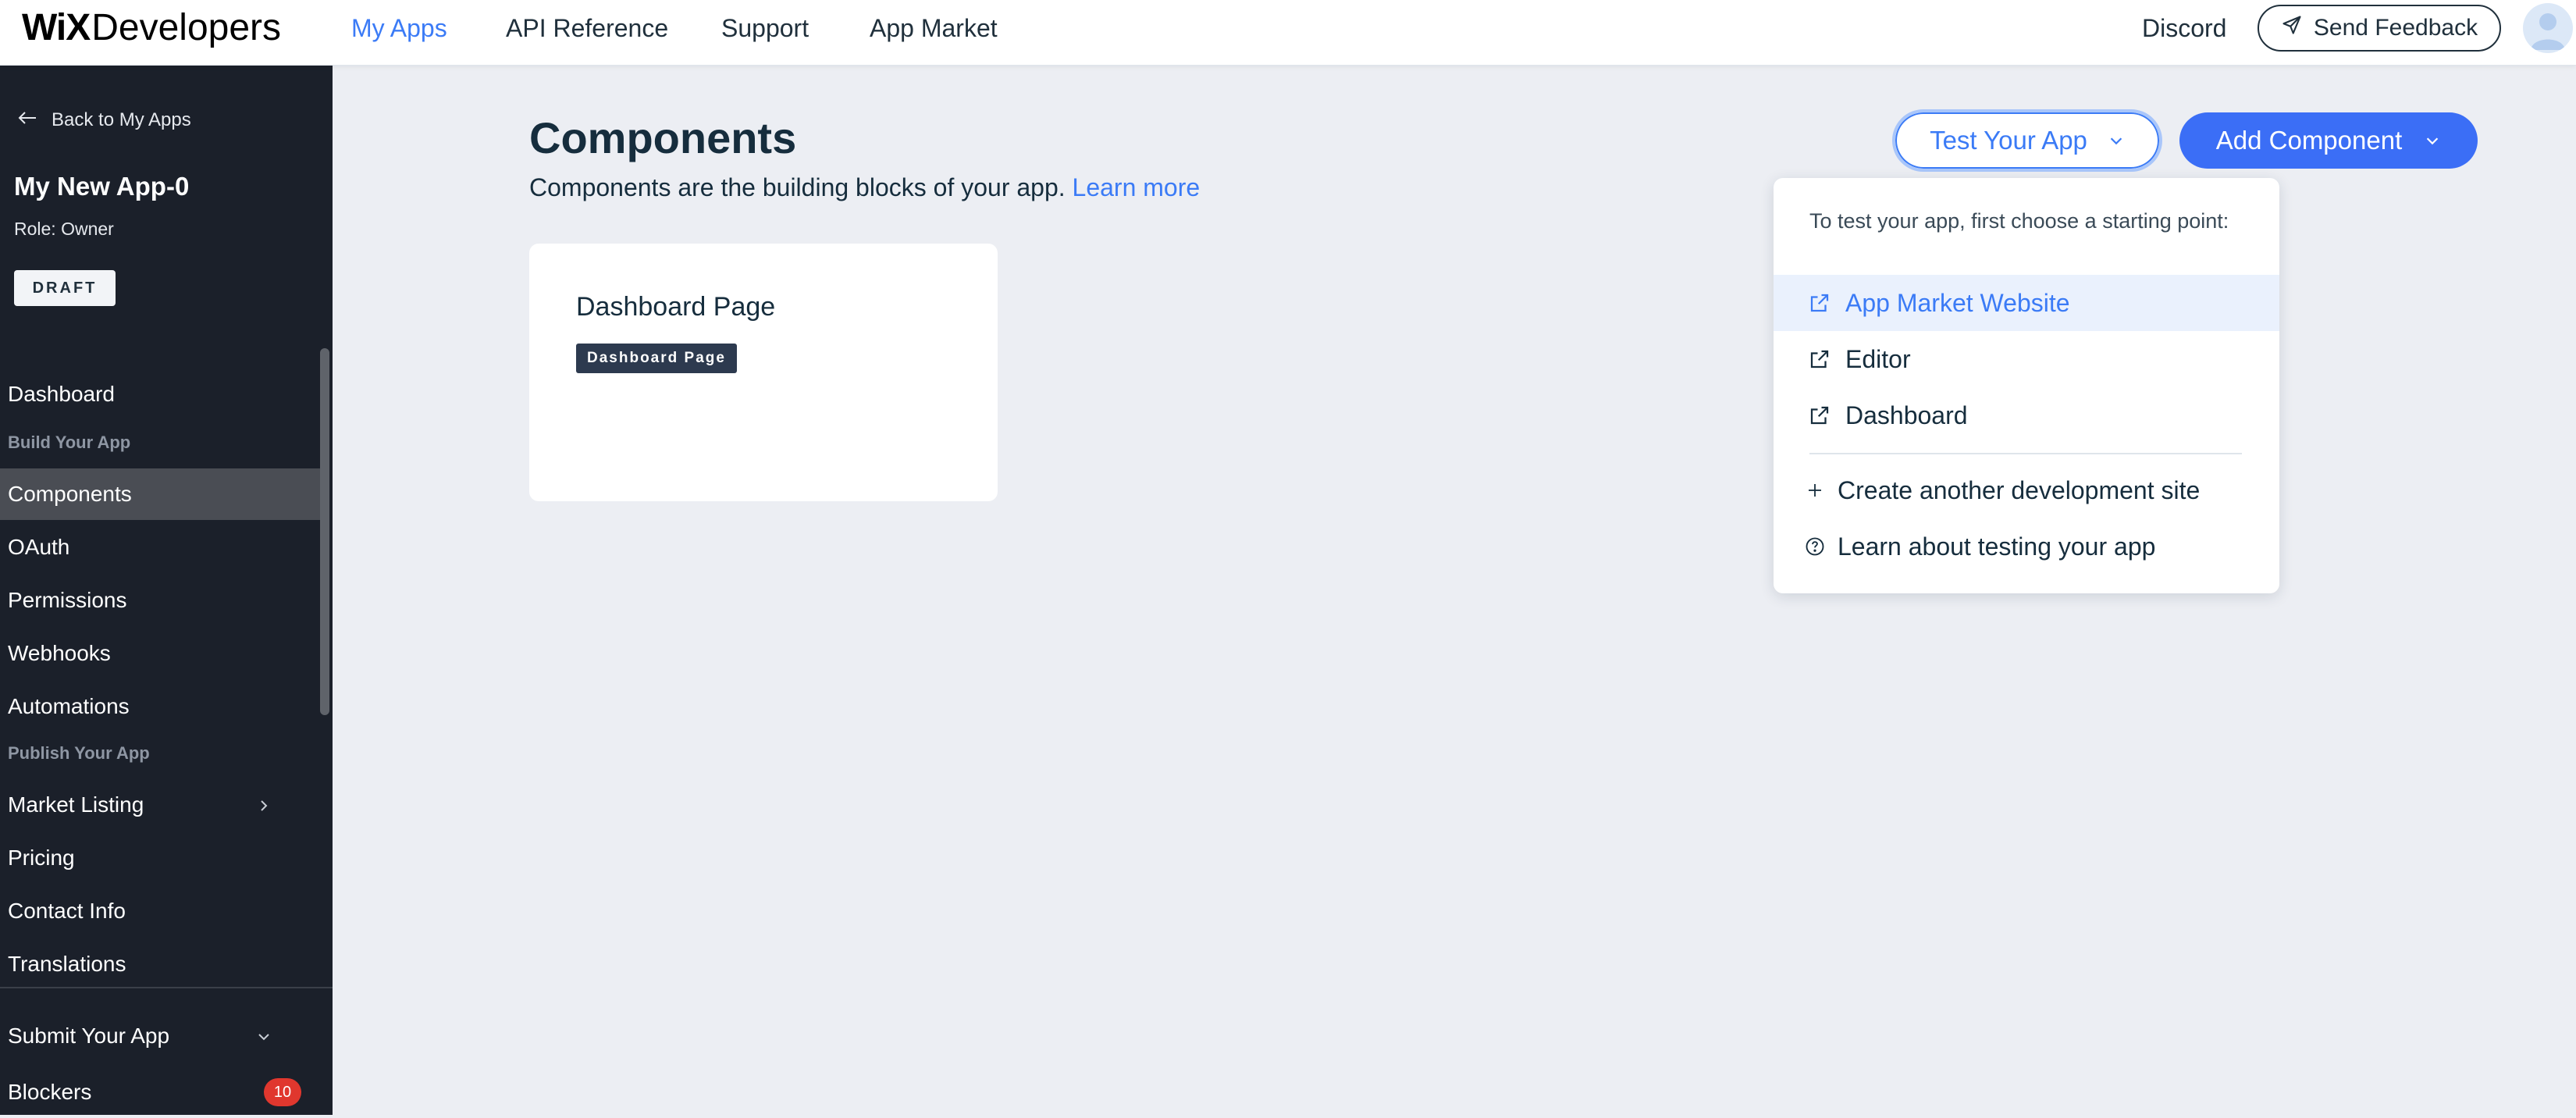  What do you see at coordinates (160, 706) in the screenshot?
I see `sidebar-item-automations: Automations` at bounding box center [160, 706].